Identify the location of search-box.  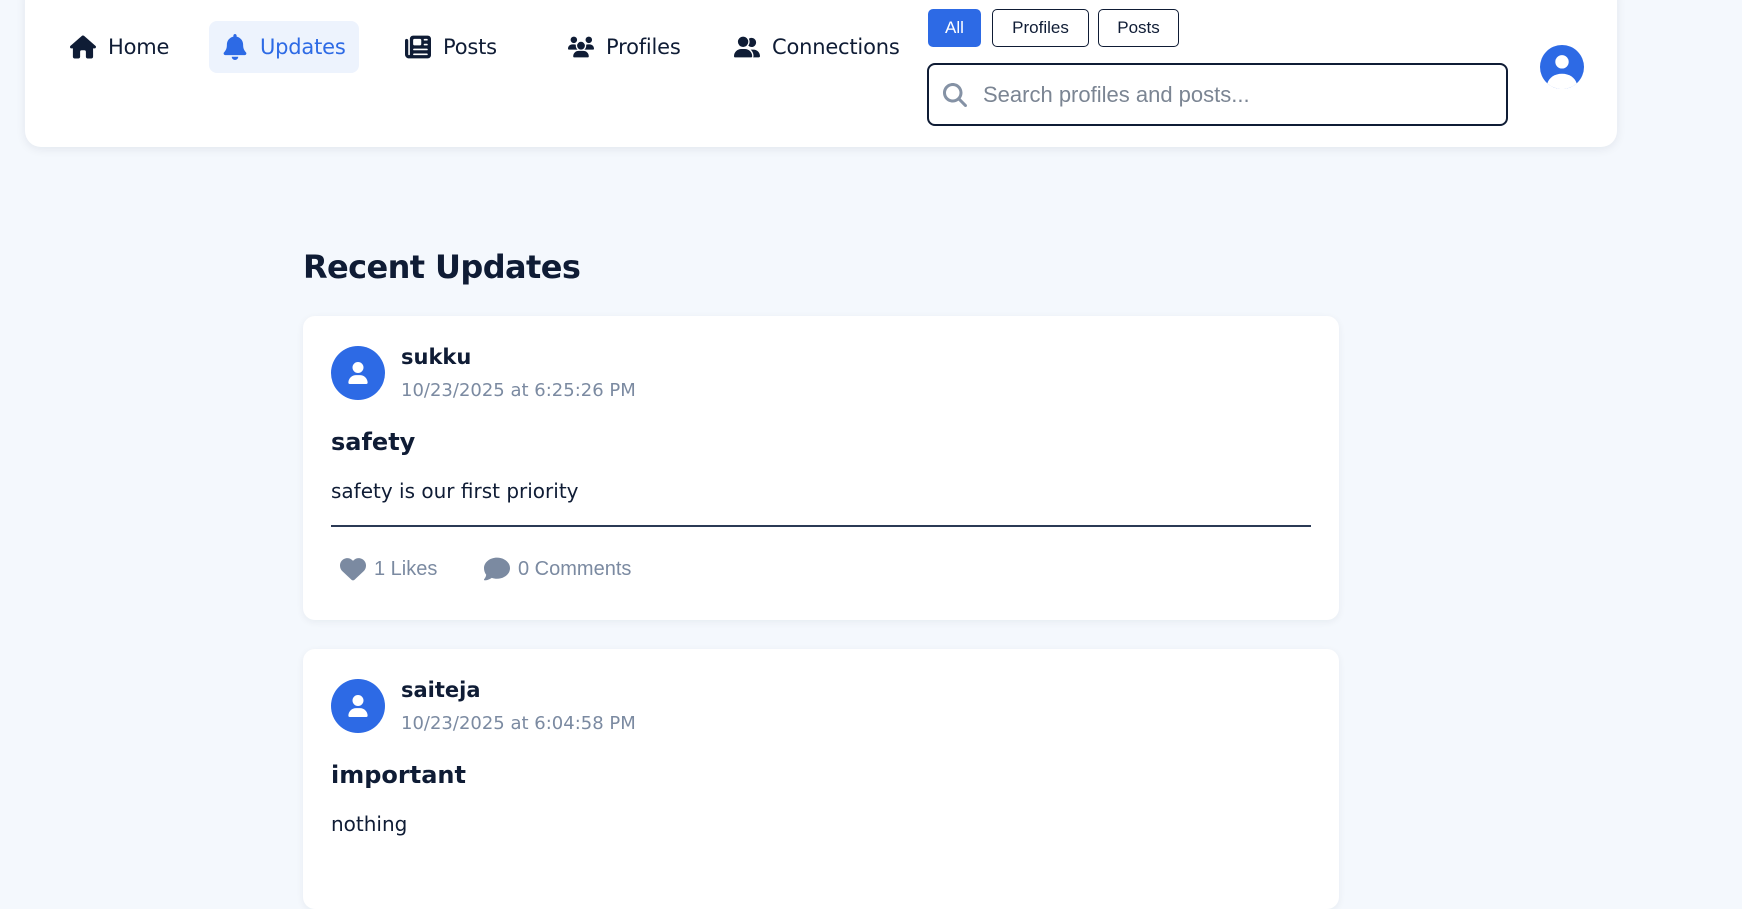
(1217, 94).